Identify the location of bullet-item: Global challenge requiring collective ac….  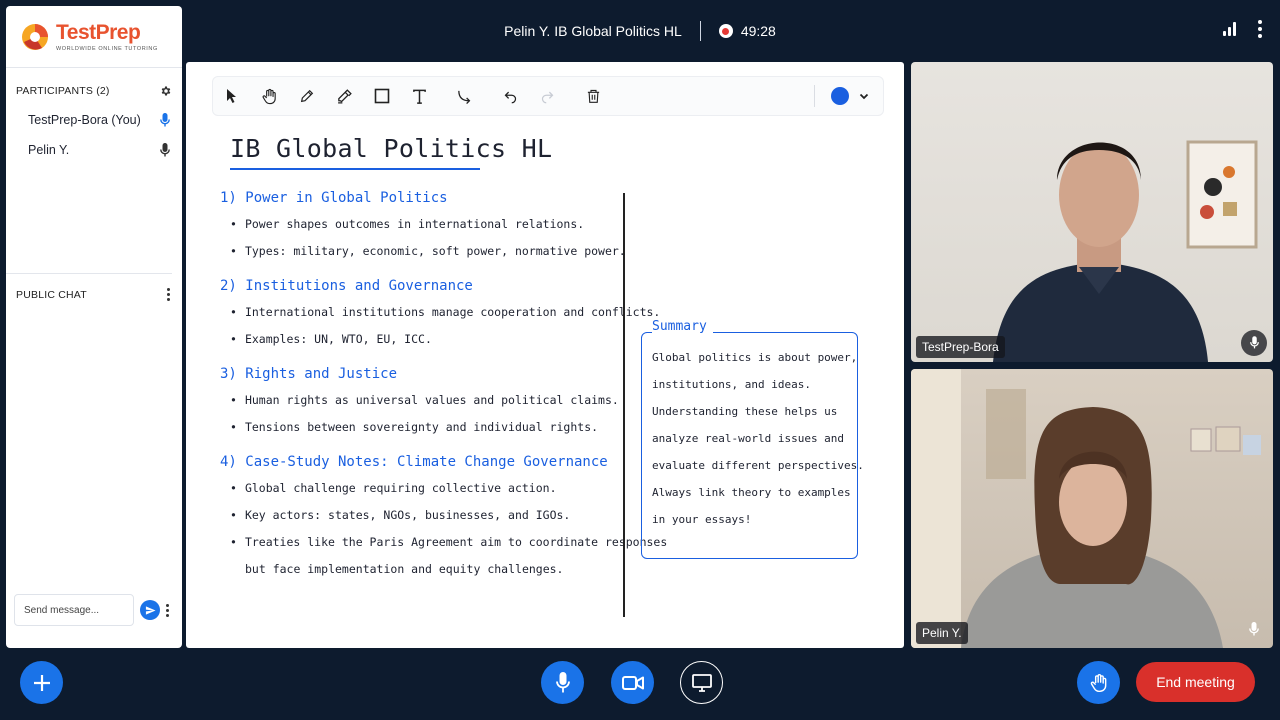
(420, 492).